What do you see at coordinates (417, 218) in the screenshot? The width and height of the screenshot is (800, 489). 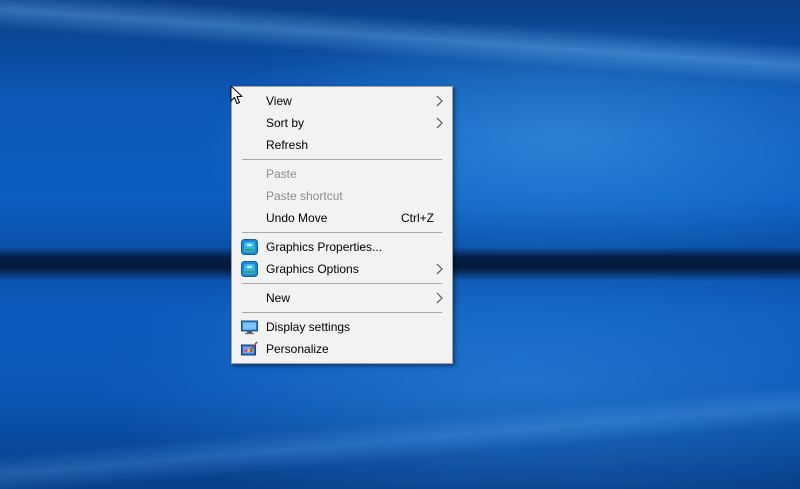 I see `menu-item-shortcut: Ctrl+Z` at bounding box center [417, 218].